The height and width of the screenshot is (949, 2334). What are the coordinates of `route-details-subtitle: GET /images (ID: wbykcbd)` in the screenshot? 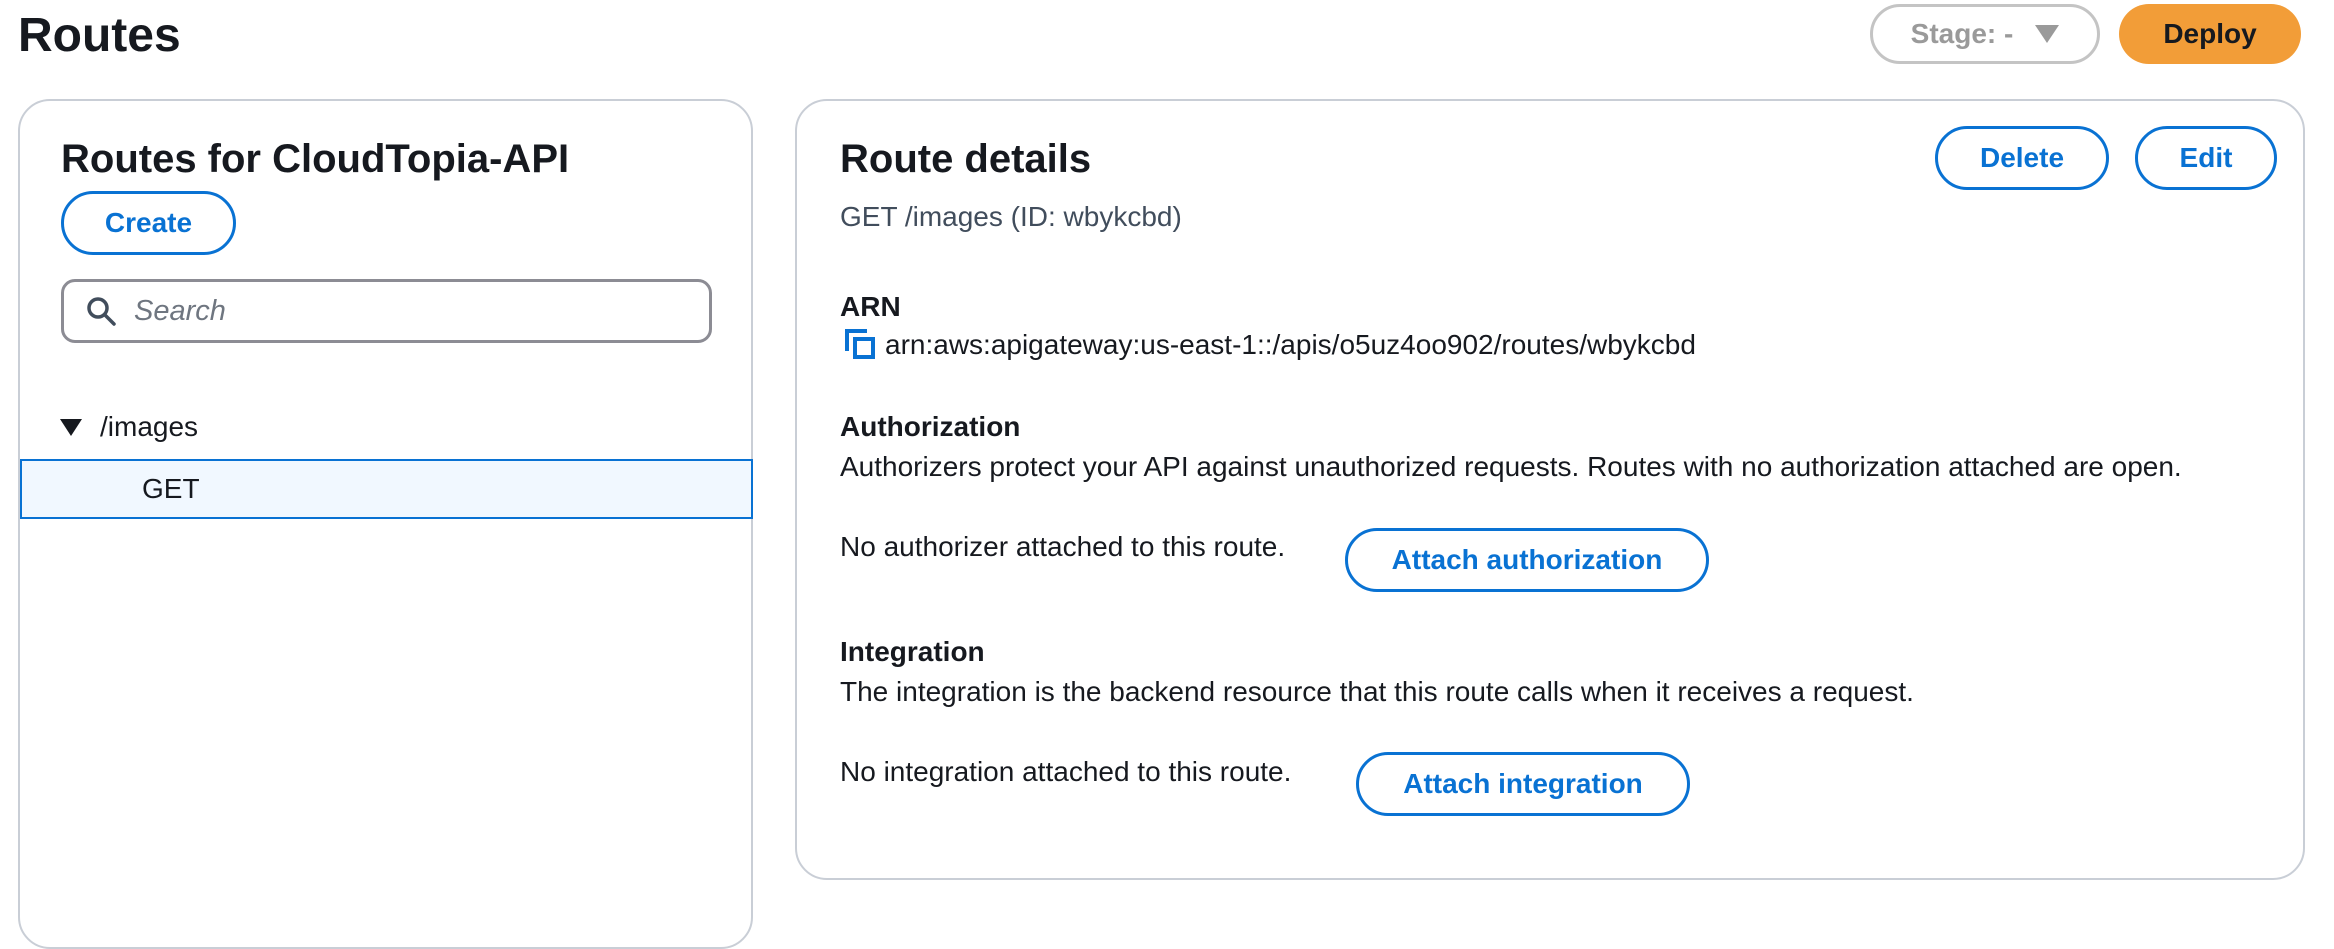 It's located at (1011, 216).